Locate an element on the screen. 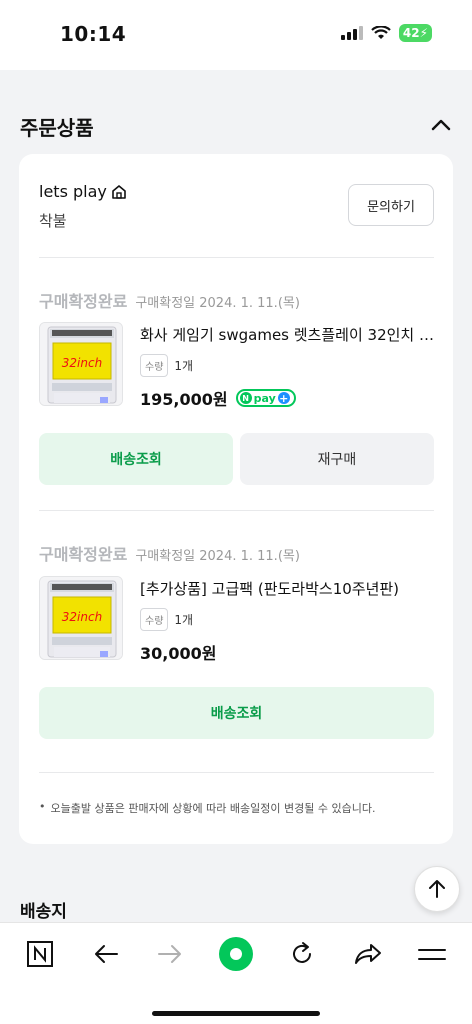 This screenshot has height=1024, width=472. arrow-up-icon is located at coordinates (437, 889).